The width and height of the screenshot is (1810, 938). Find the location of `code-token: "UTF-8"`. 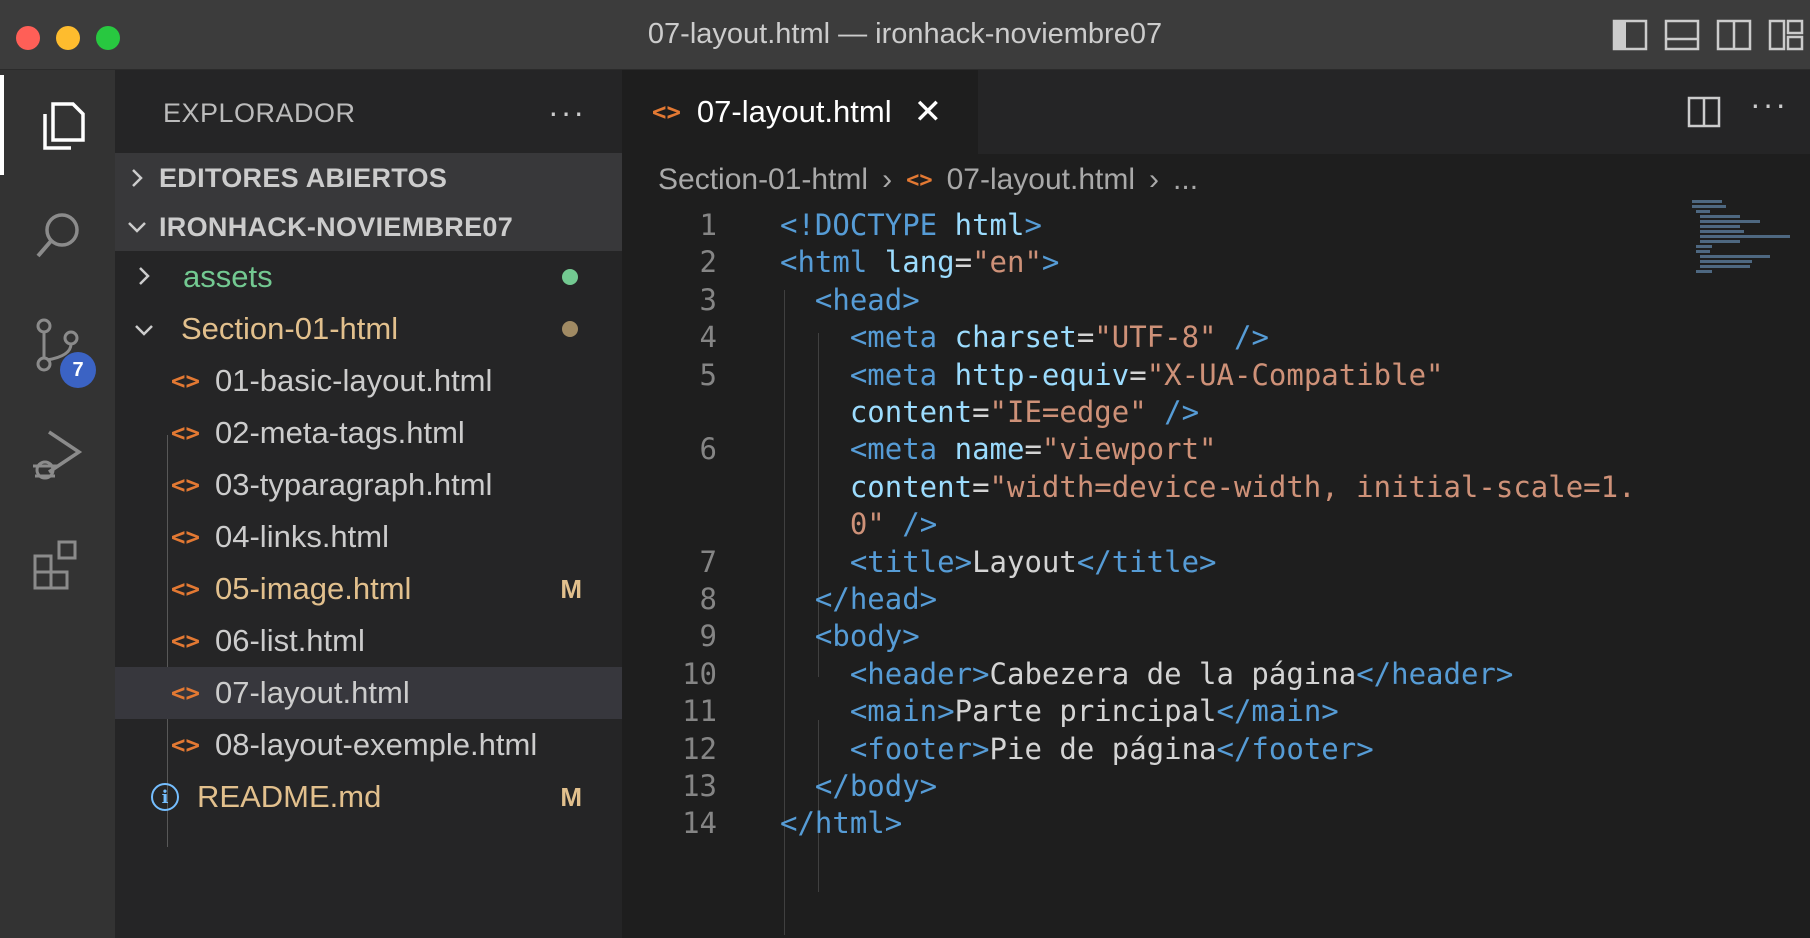

code-token: "UTF-8" is located at coordinates (1155, 337).